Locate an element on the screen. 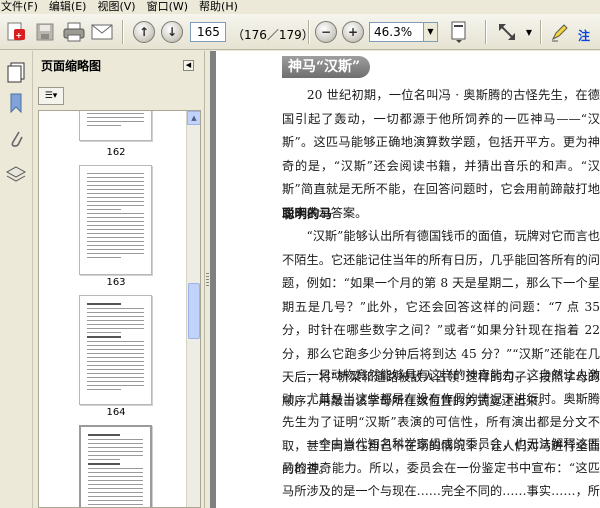 This screenshot has width=600, height=508. pages-icon is located at coordinates (16, 72).